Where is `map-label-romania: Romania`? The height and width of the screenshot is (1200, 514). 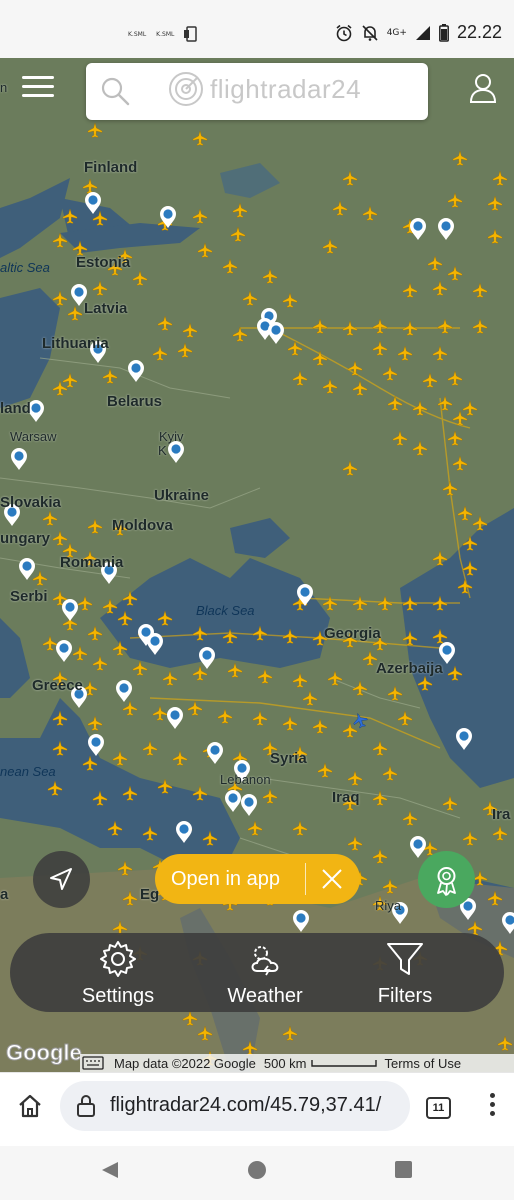 map-label-romania: Romania is located at coordinates (92, 562).